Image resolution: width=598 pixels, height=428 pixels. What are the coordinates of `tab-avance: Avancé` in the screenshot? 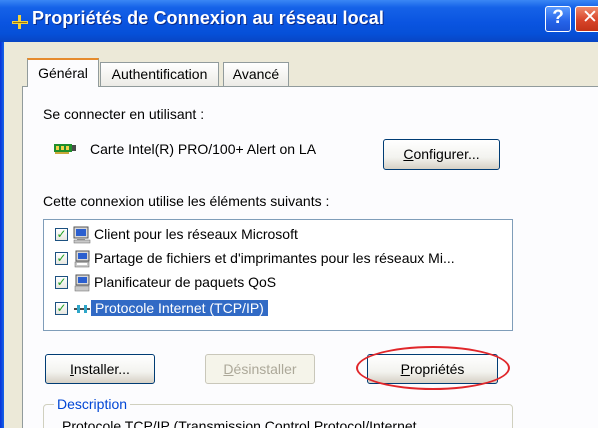 It's located at (256, 74).